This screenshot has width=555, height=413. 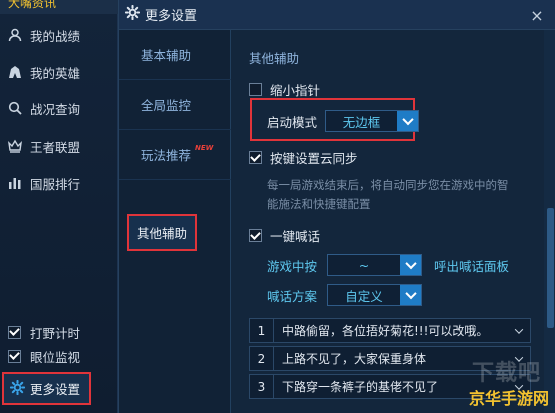 I want to click on nav-item-battle-query: 战况查询, so click(x=59, y=108).